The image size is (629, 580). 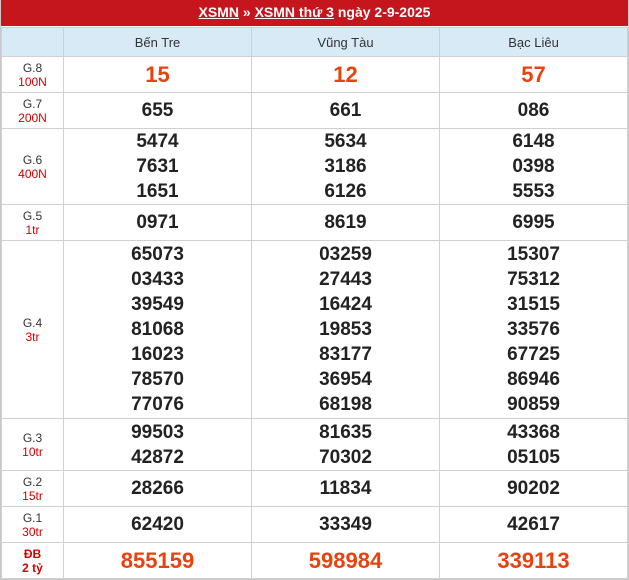 I want to click on result-number: 81068, so click(x=157, y=329).